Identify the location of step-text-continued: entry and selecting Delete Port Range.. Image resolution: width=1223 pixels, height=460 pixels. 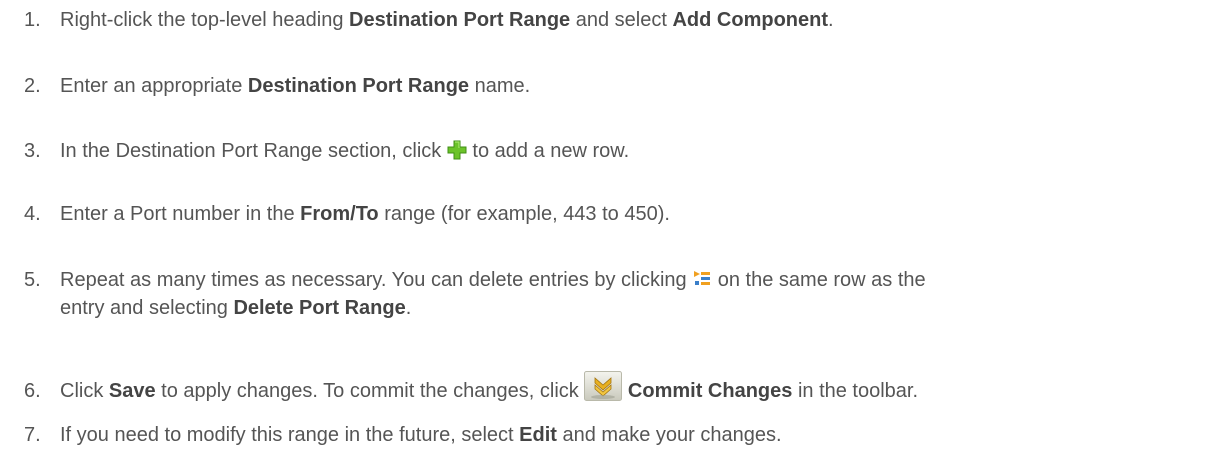
(616, 308).